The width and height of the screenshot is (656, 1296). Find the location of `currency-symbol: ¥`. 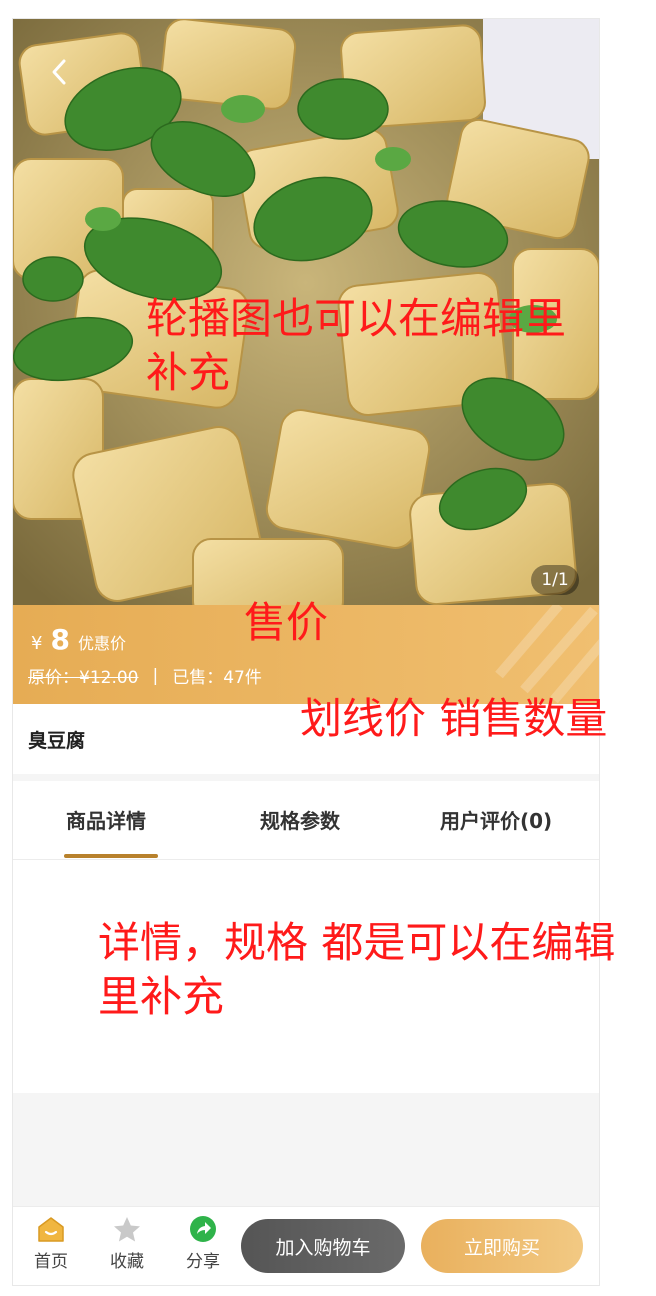

currency-symbol: ¥ is located at coordinates (37, 643).